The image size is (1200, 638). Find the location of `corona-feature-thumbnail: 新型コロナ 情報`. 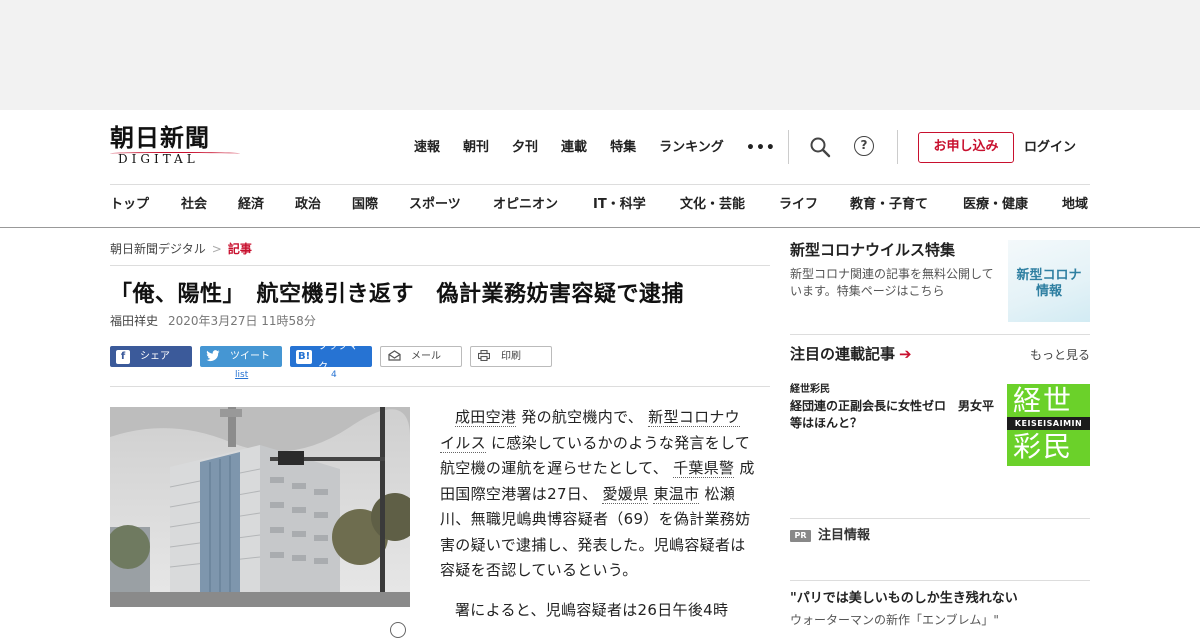

corona-feature-thumbnail: 新型コロナ 情報 is located at coordinates (1049, 281).